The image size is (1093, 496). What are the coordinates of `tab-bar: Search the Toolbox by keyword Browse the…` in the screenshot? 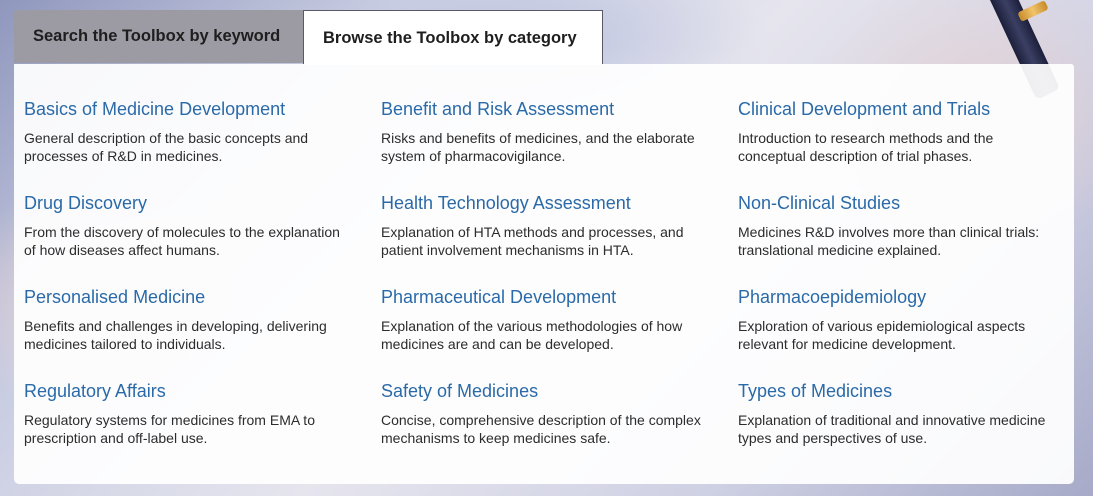 It's located at (308, 37).